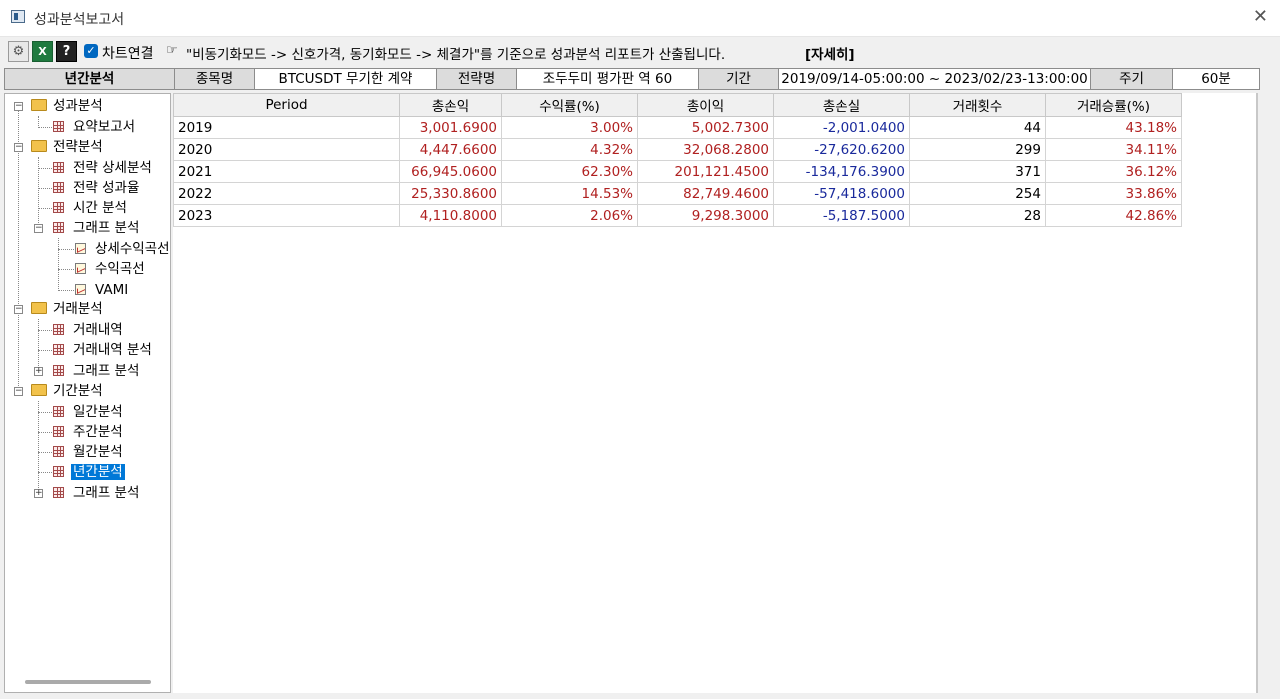 This screenshot has width=1280, height=699. I want to click on cell-net-profit: 3,001.6900, so click(450, 127).